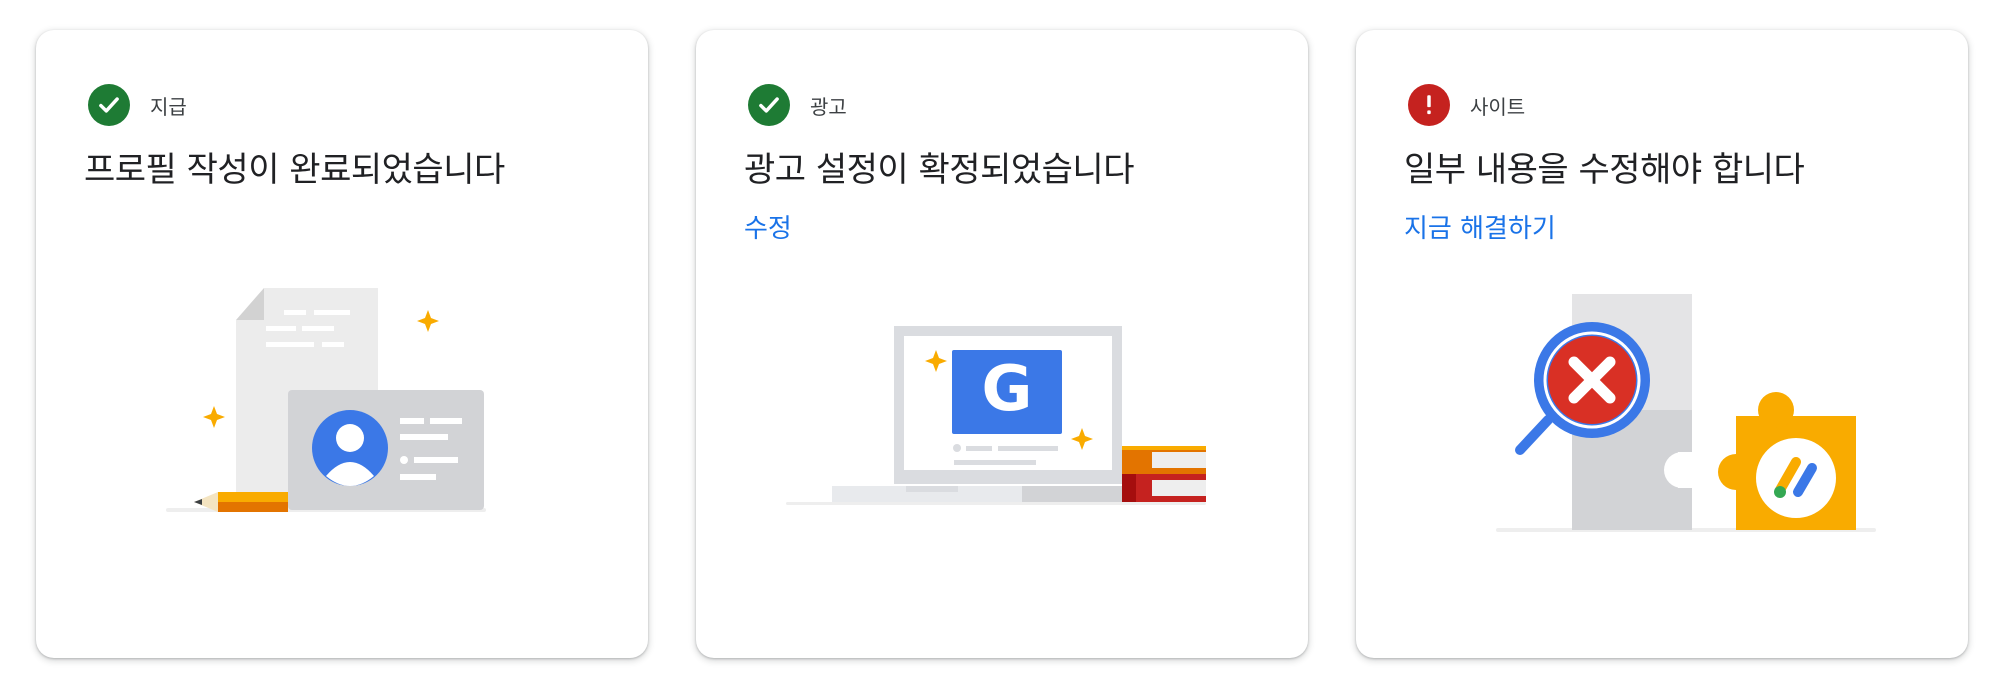 This screenshot has height=698, width=2008. I want to click on status-row: 사이트, so click(1466, 105).